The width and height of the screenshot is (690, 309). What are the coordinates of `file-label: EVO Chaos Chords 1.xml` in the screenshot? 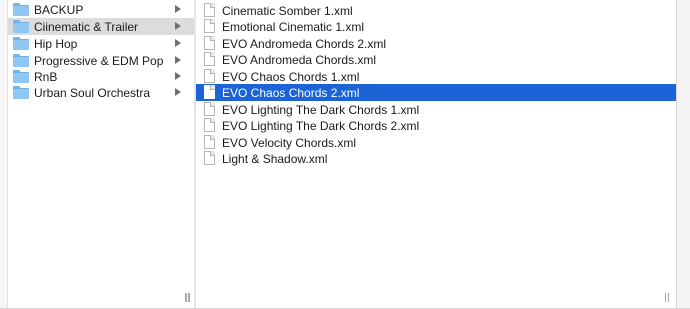 It's located at (291, 77).